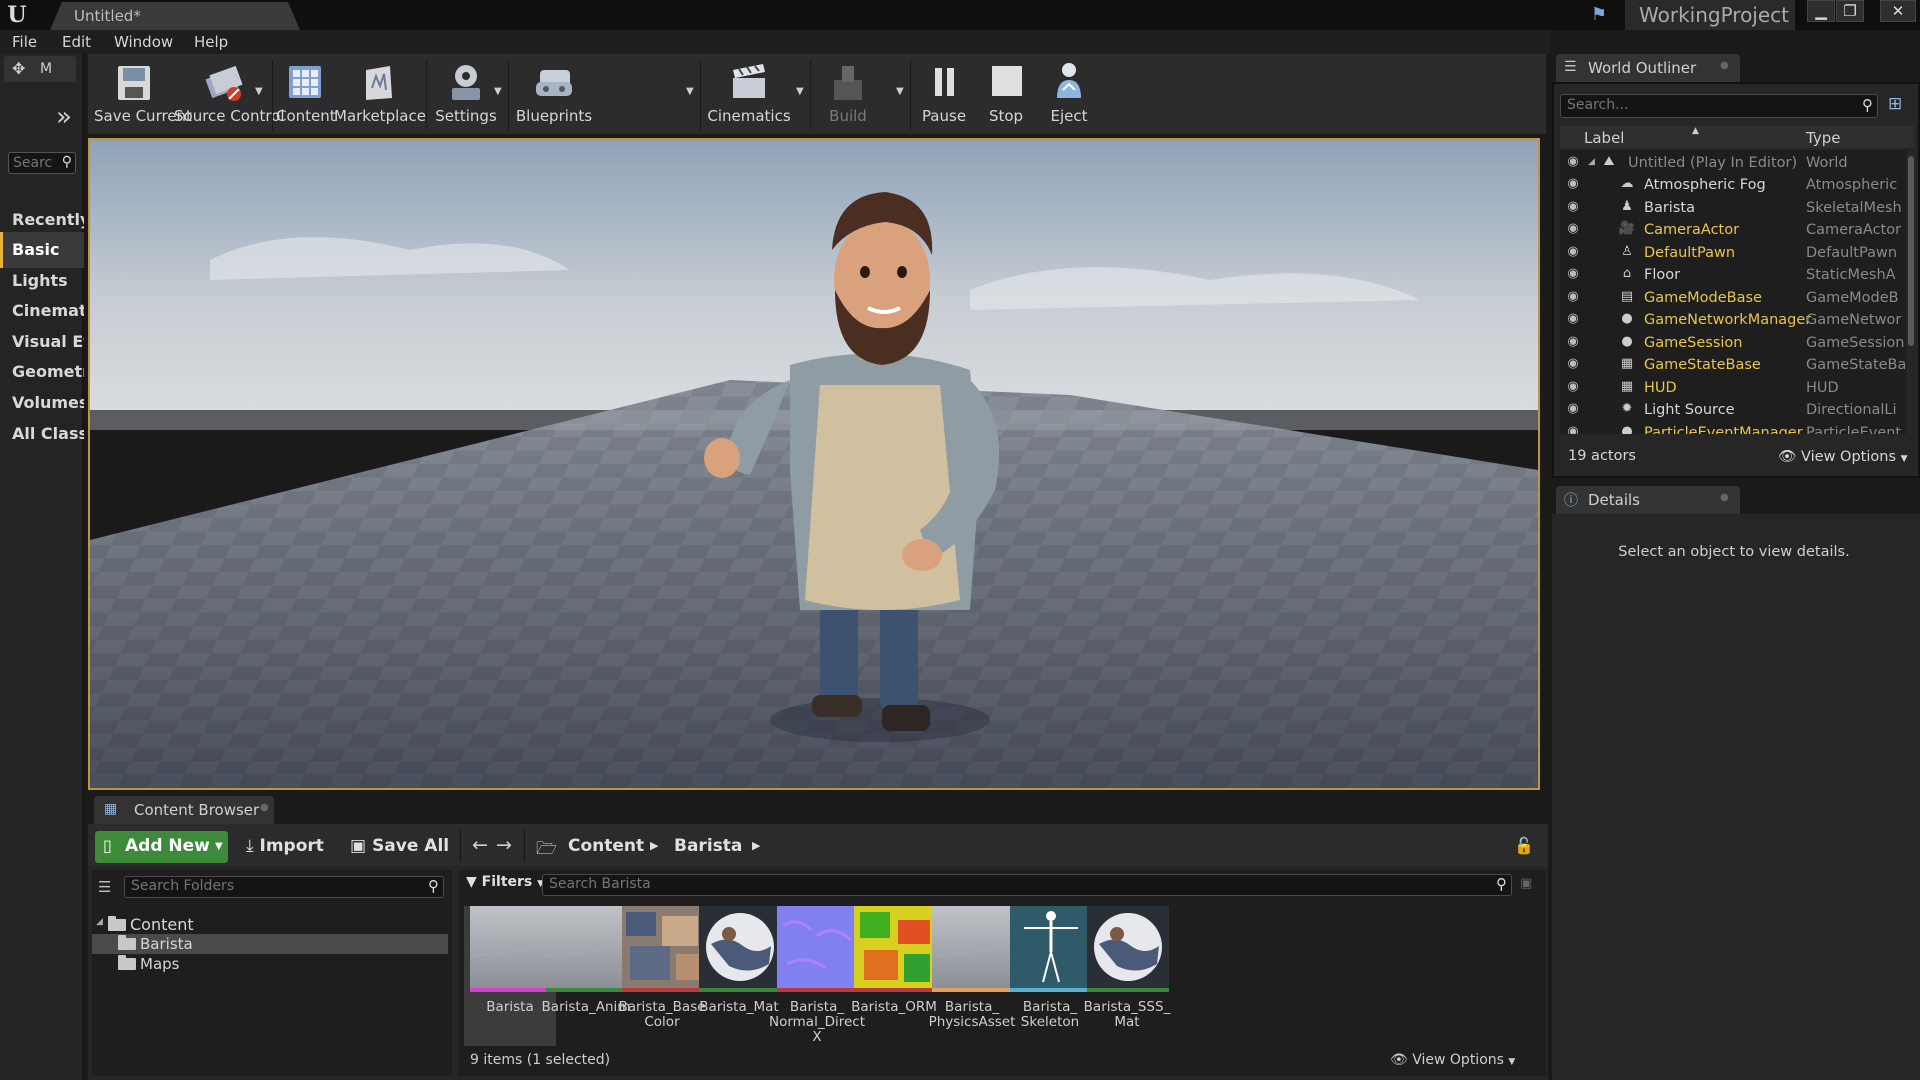 This screenshot has width=1920, height=1080. I want to click on tree-item-content: ◢ Content, so click(270, 924).